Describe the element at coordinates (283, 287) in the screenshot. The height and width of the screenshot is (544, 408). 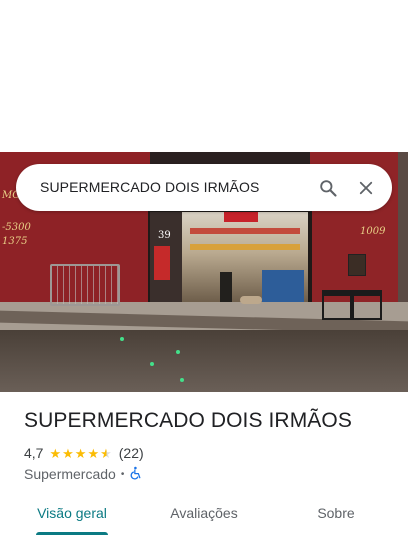
I see `store-counter` at that location.